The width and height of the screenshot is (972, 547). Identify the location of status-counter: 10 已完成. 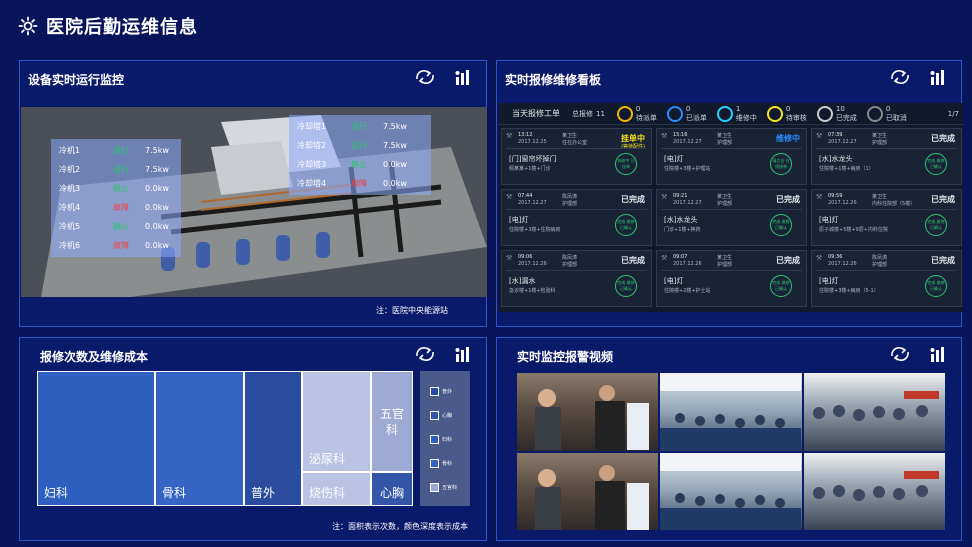
(836, 114).